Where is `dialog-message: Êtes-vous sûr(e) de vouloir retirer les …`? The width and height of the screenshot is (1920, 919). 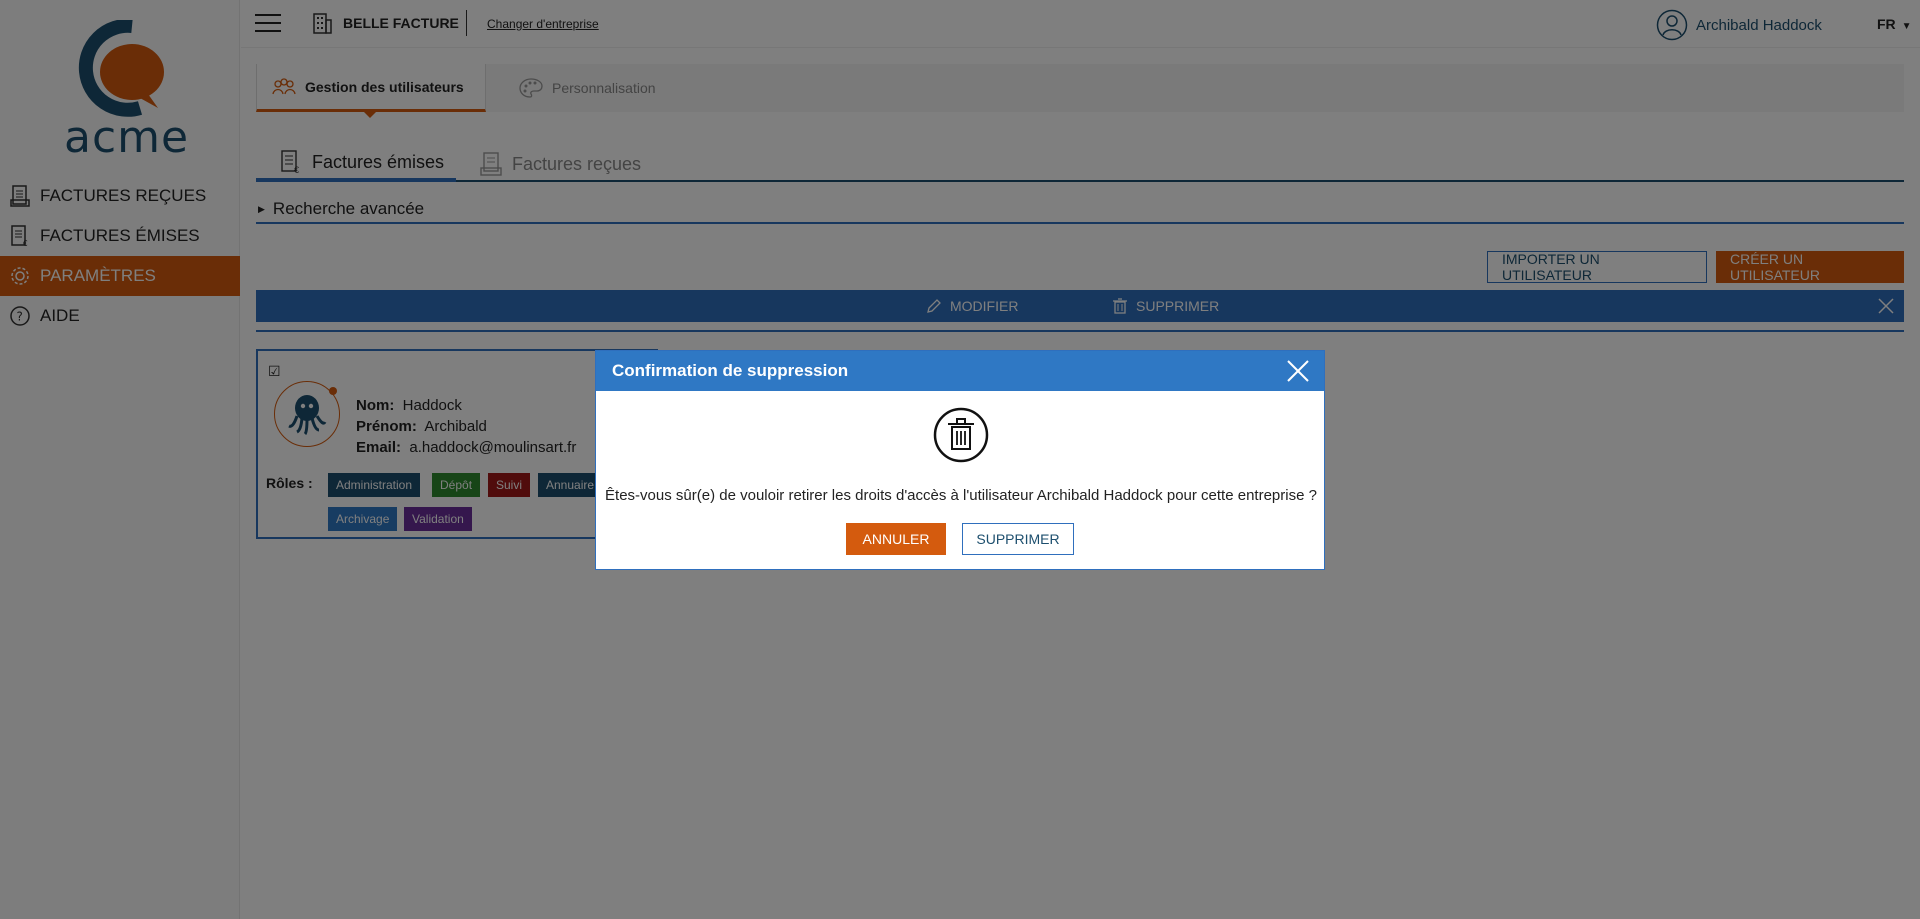
dialog-message: Êtes-vous sûr(e) de vouloir retirer les … is located at coordinates (961, 495).